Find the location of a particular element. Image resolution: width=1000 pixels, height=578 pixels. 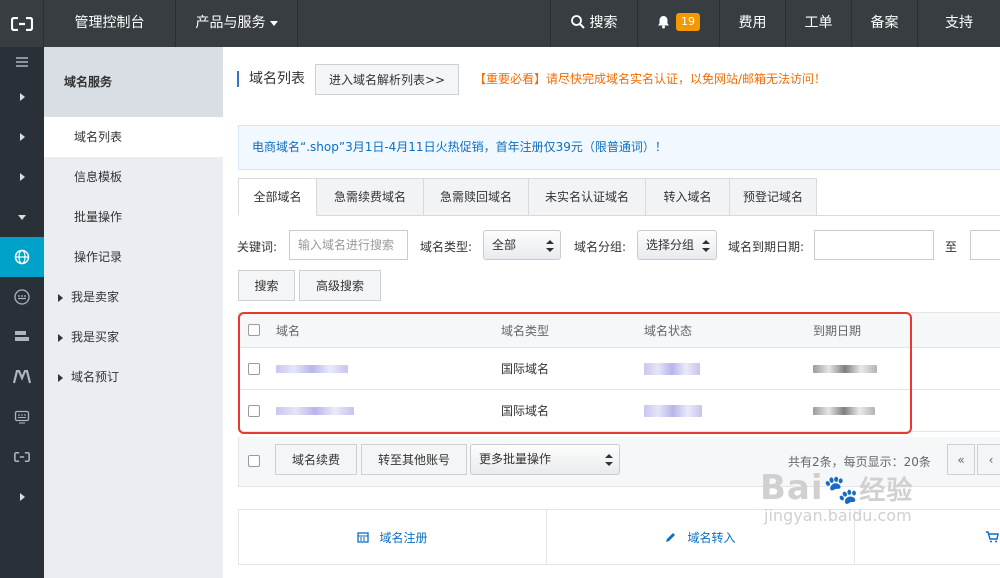

type-select: 全部 is located at coordinates (522, 245).